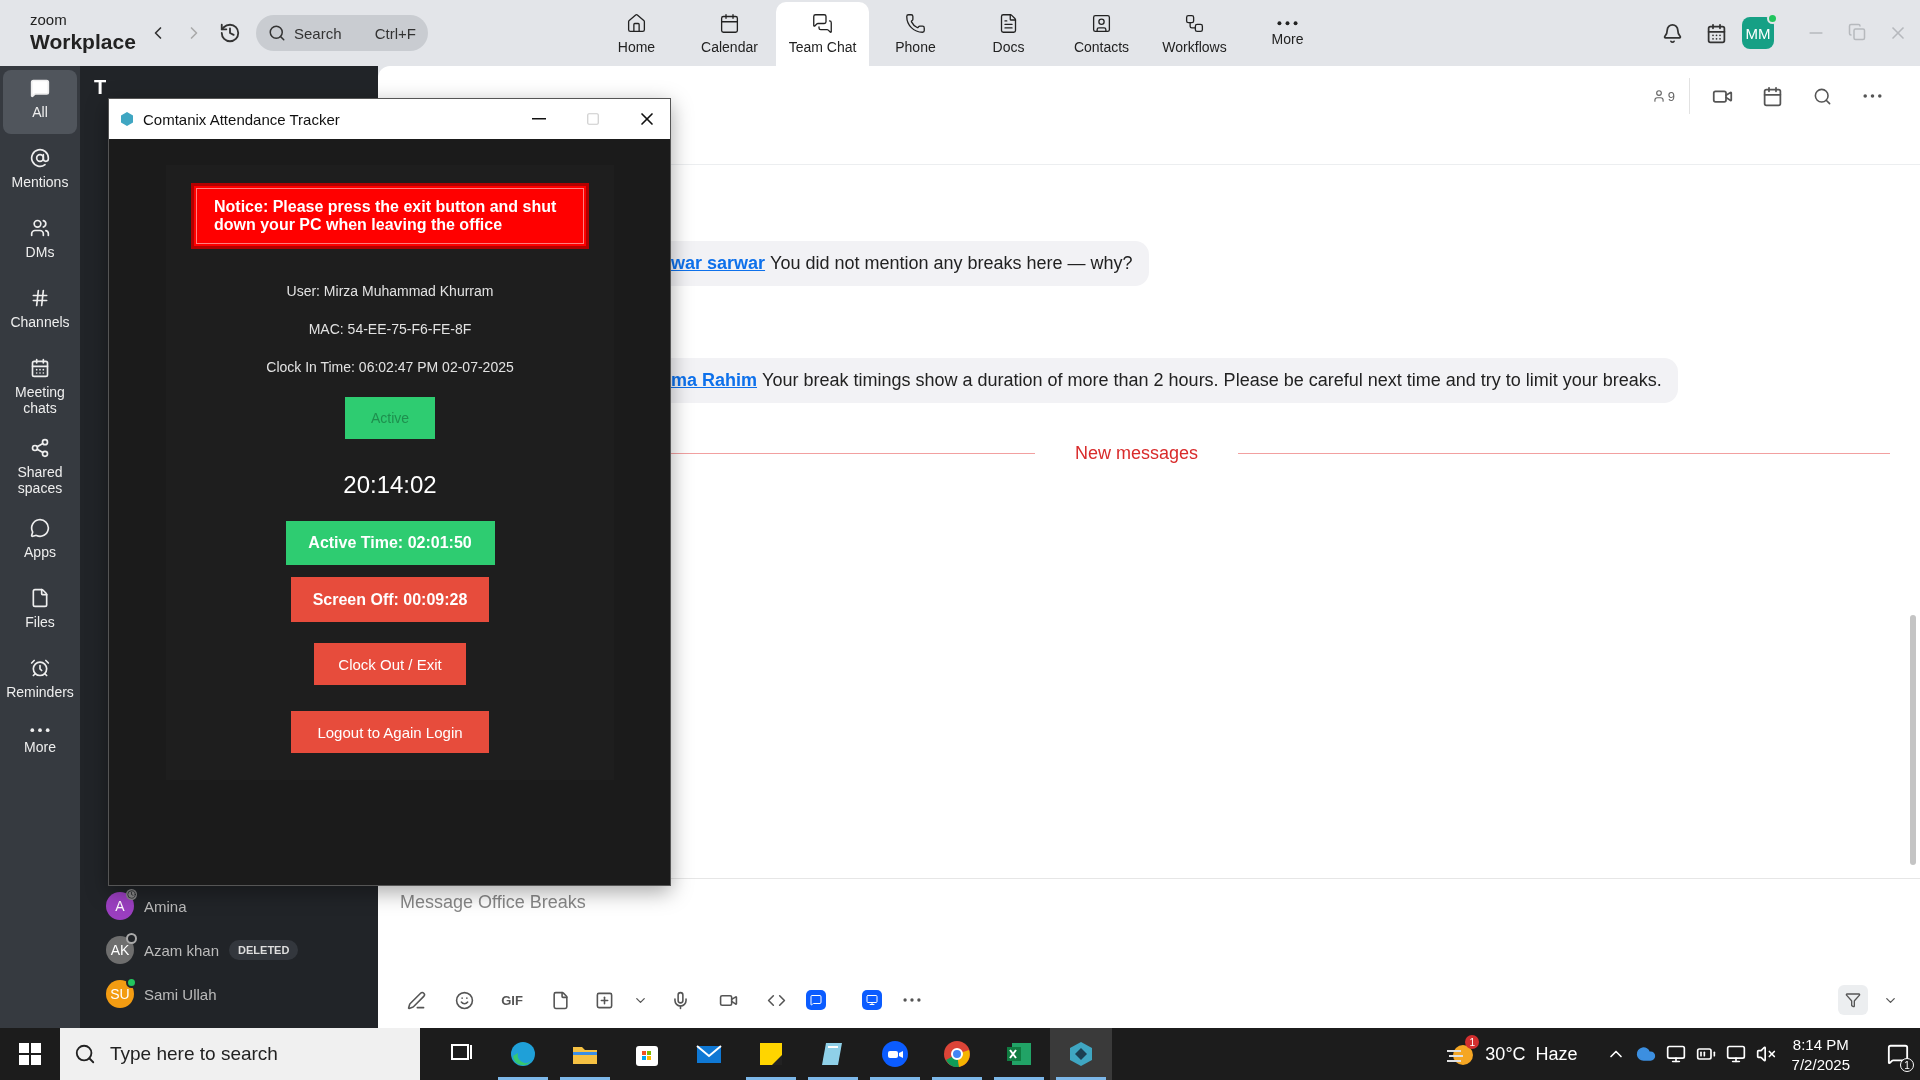  Describe the element at coordinates (1670, 96) in the screenshot. I see `members-button: 9` at that location.